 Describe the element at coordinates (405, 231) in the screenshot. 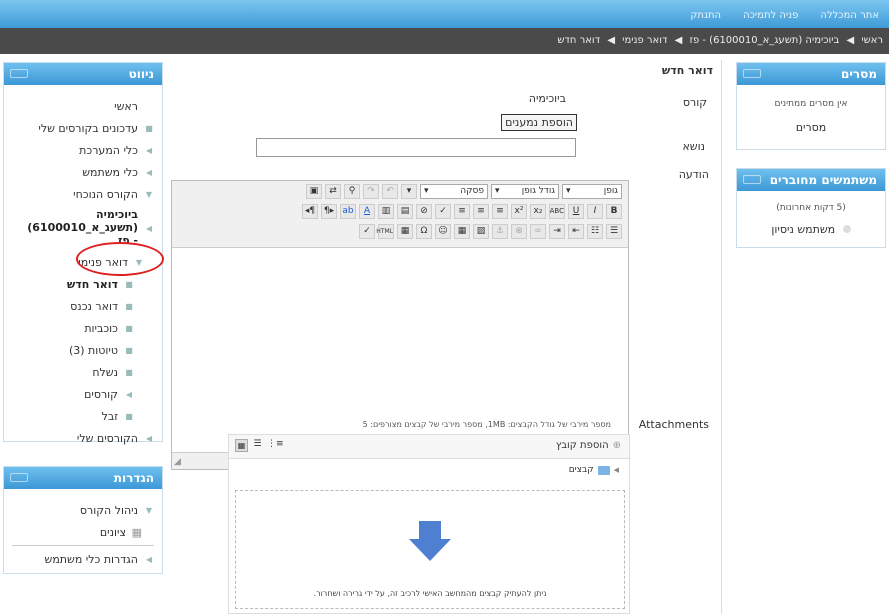

I see `table-icon: ▦` at that location.